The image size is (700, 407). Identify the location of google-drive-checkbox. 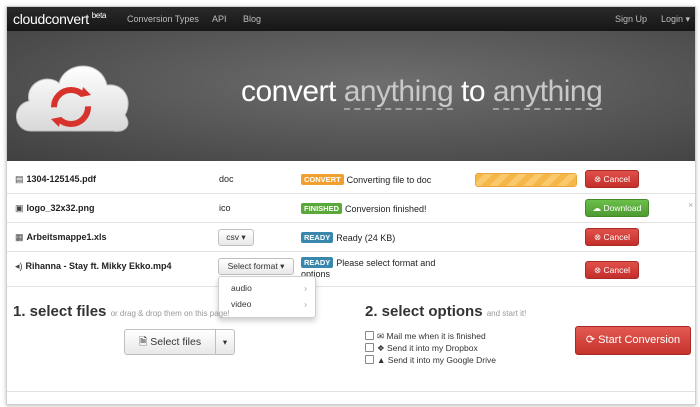
(369, 359).